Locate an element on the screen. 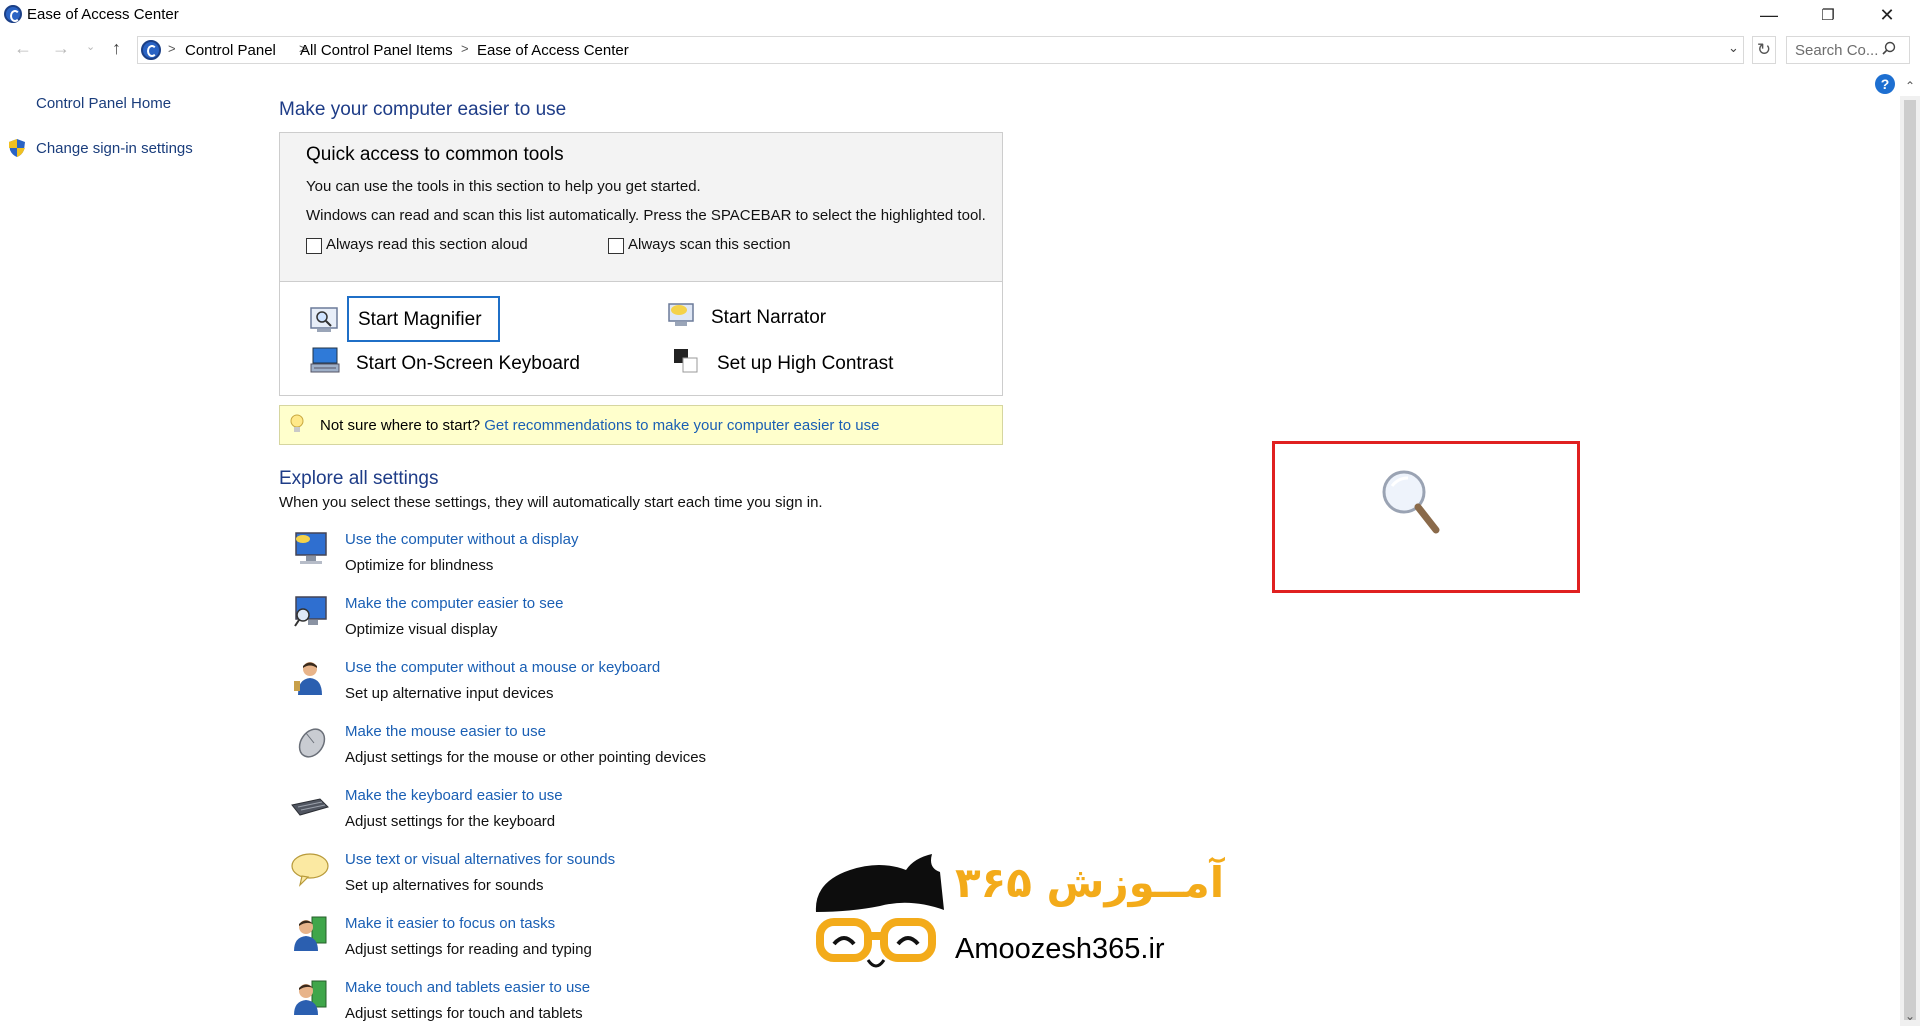 The height and width of the screenshot is (1026, 1920). page-title: Make your computer easier to use is located at coordinates (423, 109).